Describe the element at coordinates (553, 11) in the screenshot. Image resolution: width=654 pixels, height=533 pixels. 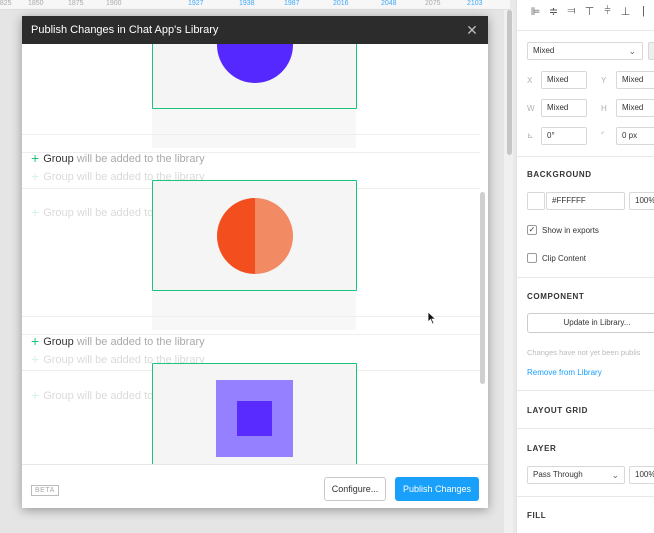
I see `align-horizontal-center-icon: ≑` at that location.